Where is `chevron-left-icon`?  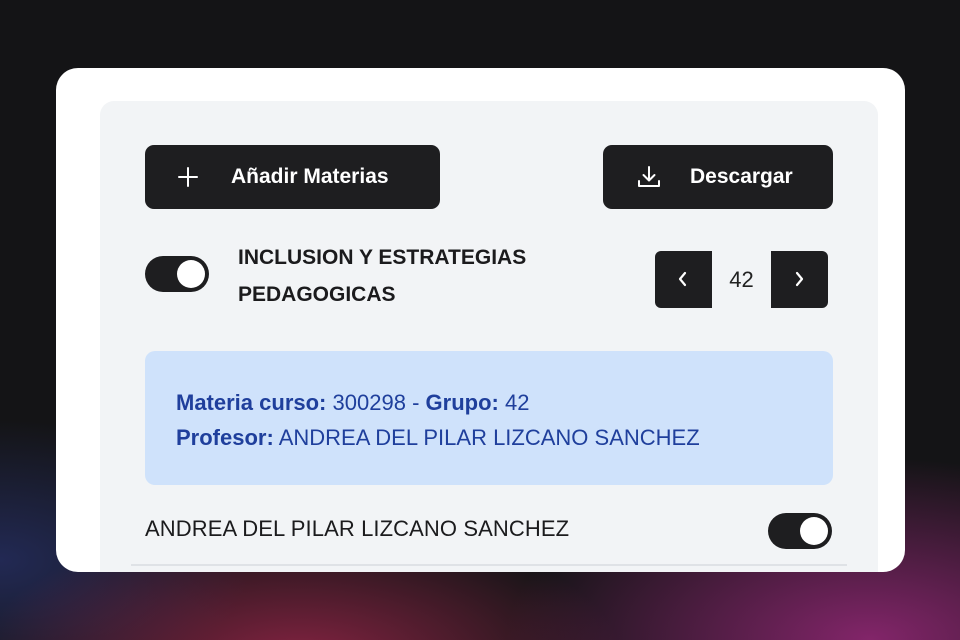
chevron-left-icon is located at coordinates (682, 279).